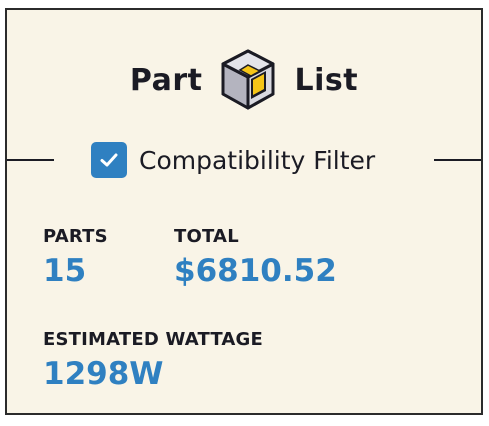 This screenshot has width=489, height=426. I want to click on parts-count: 15, so click(65, 271).